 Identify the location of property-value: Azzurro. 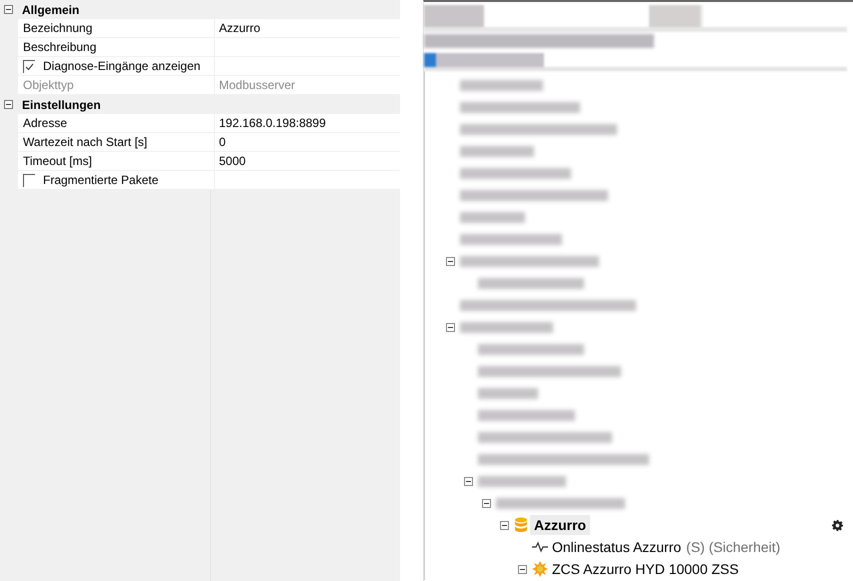
(239, 28).